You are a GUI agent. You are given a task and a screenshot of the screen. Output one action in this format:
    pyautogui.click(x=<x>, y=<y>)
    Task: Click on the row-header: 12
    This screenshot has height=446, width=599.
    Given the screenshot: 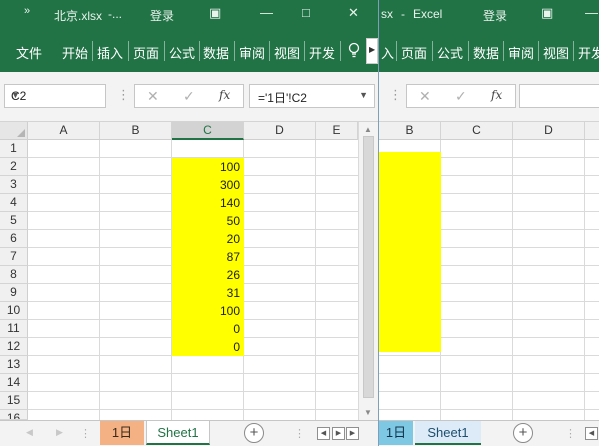 What is the action you would take?
    pyautogui.click(x=14, y=347)
    